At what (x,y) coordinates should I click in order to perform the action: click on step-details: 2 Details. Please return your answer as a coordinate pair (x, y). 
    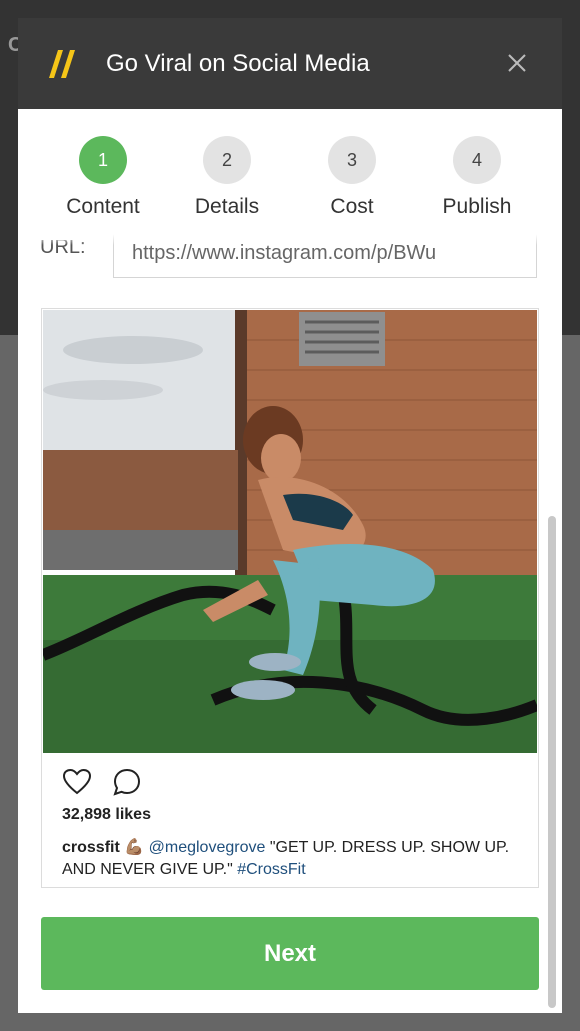
    Looking at the image, I should click on (227, 177).